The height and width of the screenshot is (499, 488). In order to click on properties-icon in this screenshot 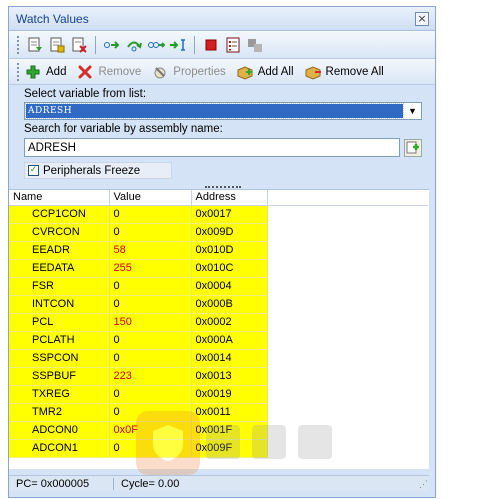, I will do `click(160, 72)`.